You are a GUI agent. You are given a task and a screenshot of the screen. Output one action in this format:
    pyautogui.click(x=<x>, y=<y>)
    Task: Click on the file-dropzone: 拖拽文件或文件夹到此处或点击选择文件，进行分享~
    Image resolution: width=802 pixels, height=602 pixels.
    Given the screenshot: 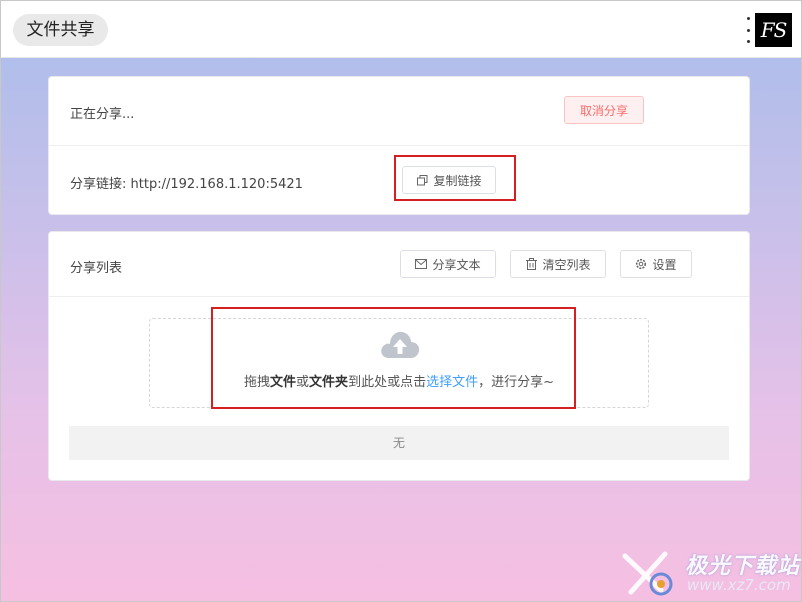 What is the action you would take?
    pyautogui.click(x=399, y=363)
    